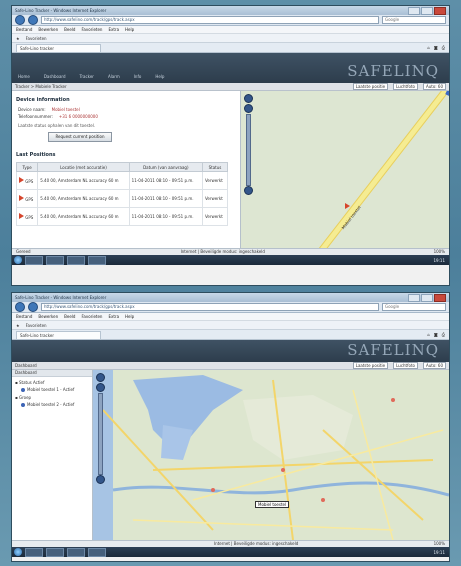  Describe the element at coordinates (215, 180) in the screenshot. I see `row-status: Verwerkt` at that location.